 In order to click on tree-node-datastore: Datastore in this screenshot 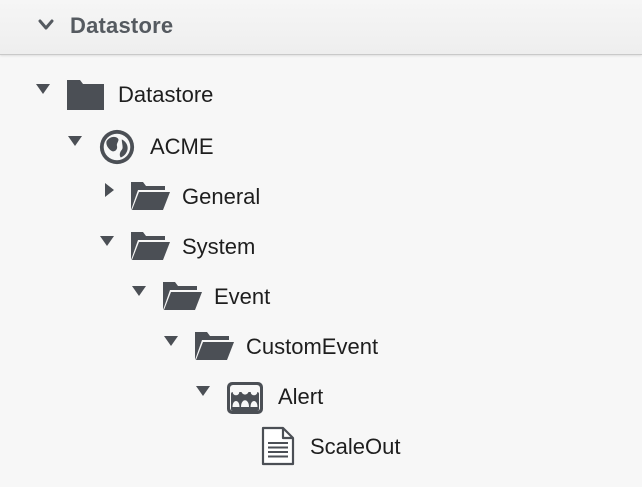, I will do `click(130, 94)`.